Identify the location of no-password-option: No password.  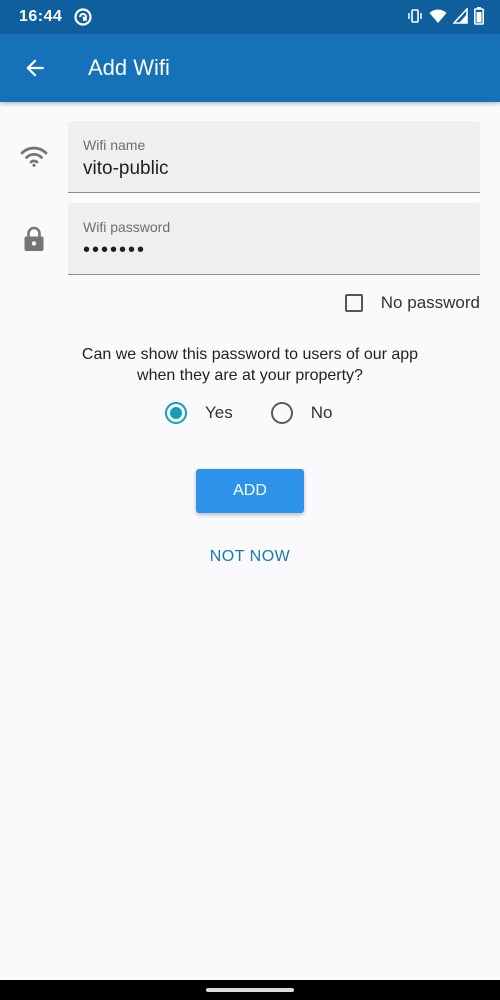
(412, 303).